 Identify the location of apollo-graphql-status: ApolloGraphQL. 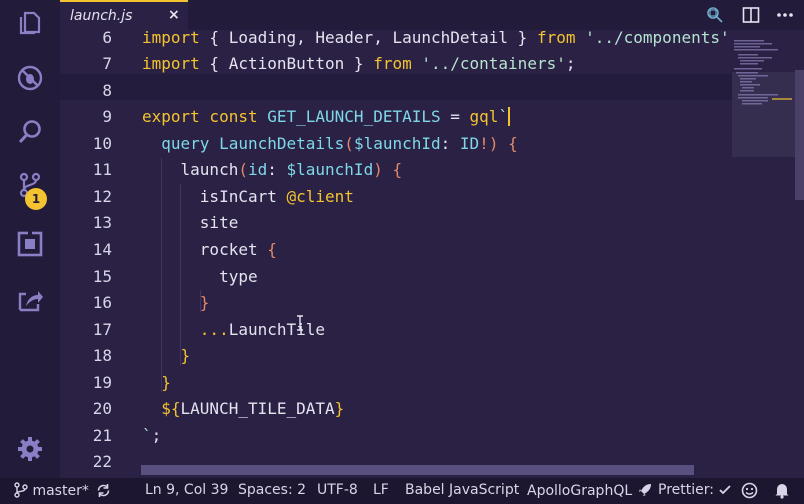
(590, 490).